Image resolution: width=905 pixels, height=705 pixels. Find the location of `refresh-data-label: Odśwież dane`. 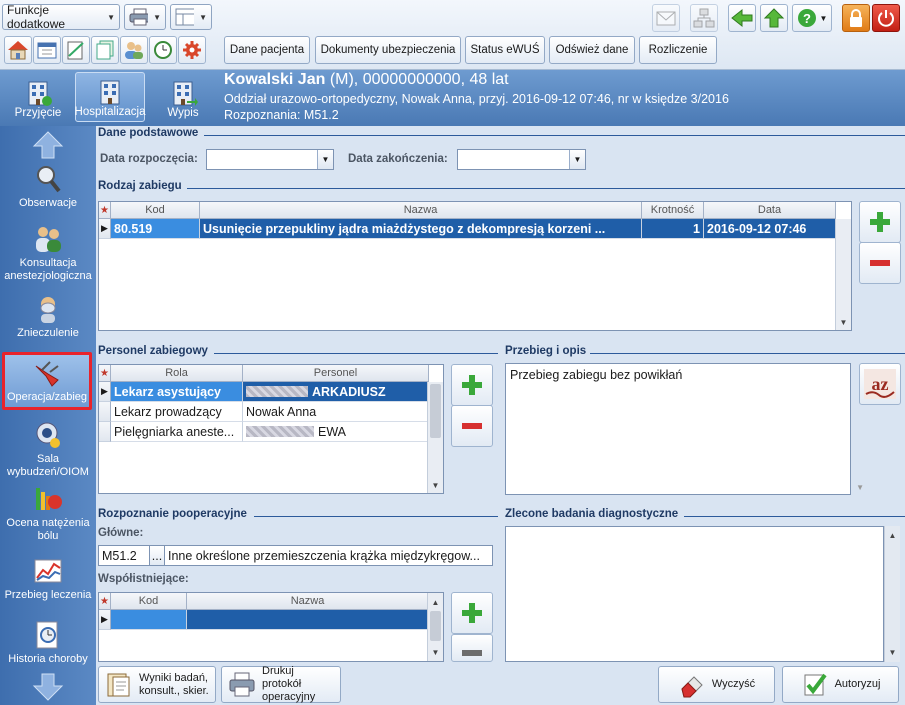

refresh-data-label: Odśwież dane is located at coordinates (592, 50).